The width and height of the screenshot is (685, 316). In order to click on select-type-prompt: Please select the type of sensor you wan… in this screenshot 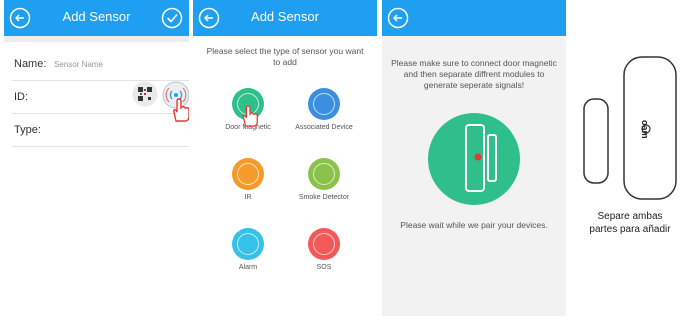, I will do `click(285, 56)`.